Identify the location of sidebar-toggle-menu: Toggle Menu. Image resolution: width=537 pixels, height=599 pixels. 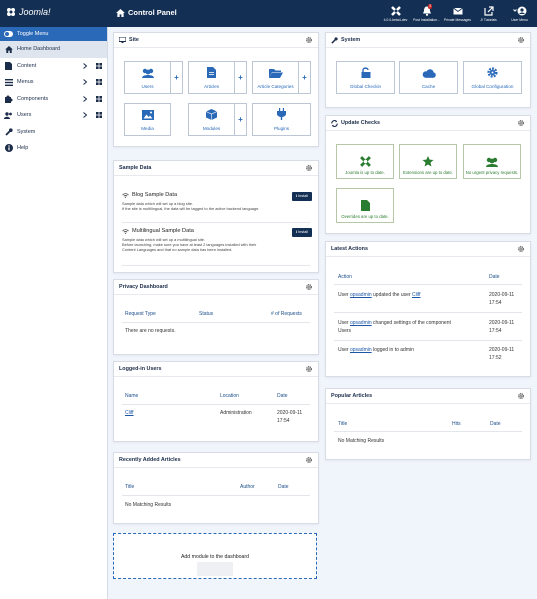
(53, 34).